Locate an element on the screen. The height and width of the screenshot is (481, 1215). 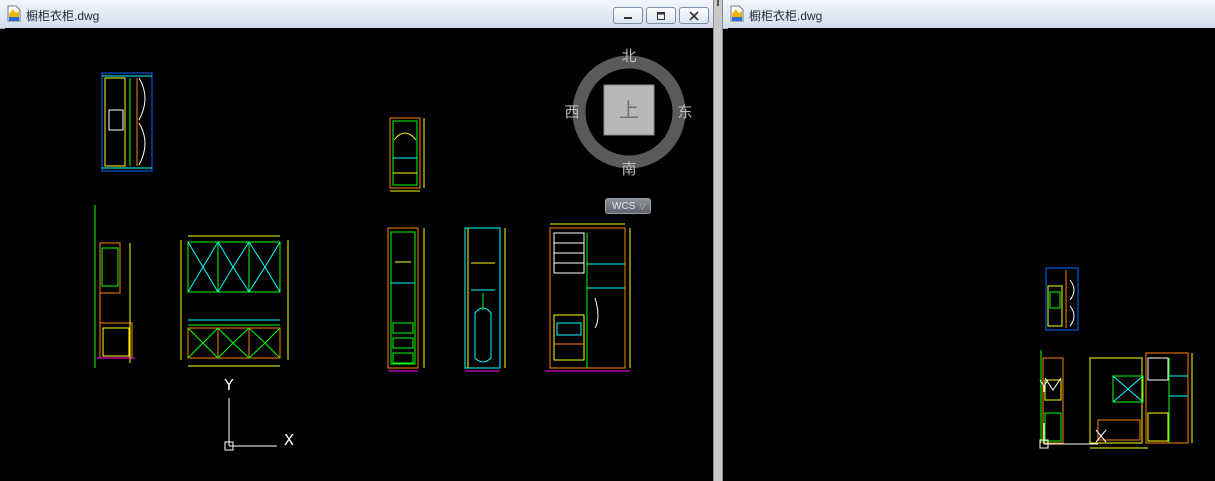
cad-model-space-right is located at coordinates (1116, 358).